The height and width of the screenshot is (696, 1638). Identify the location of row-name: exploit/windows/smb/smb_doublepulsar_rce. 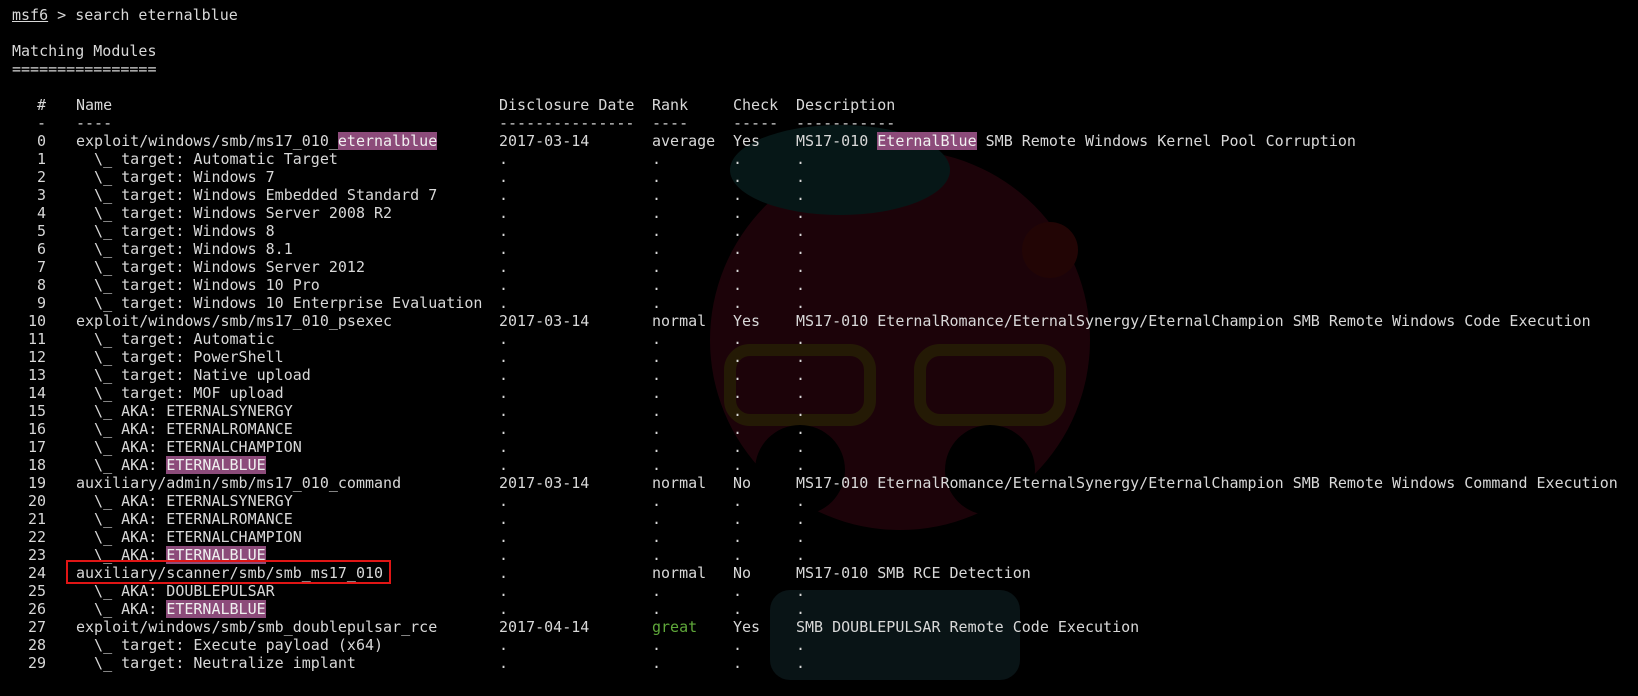
(256, 627).